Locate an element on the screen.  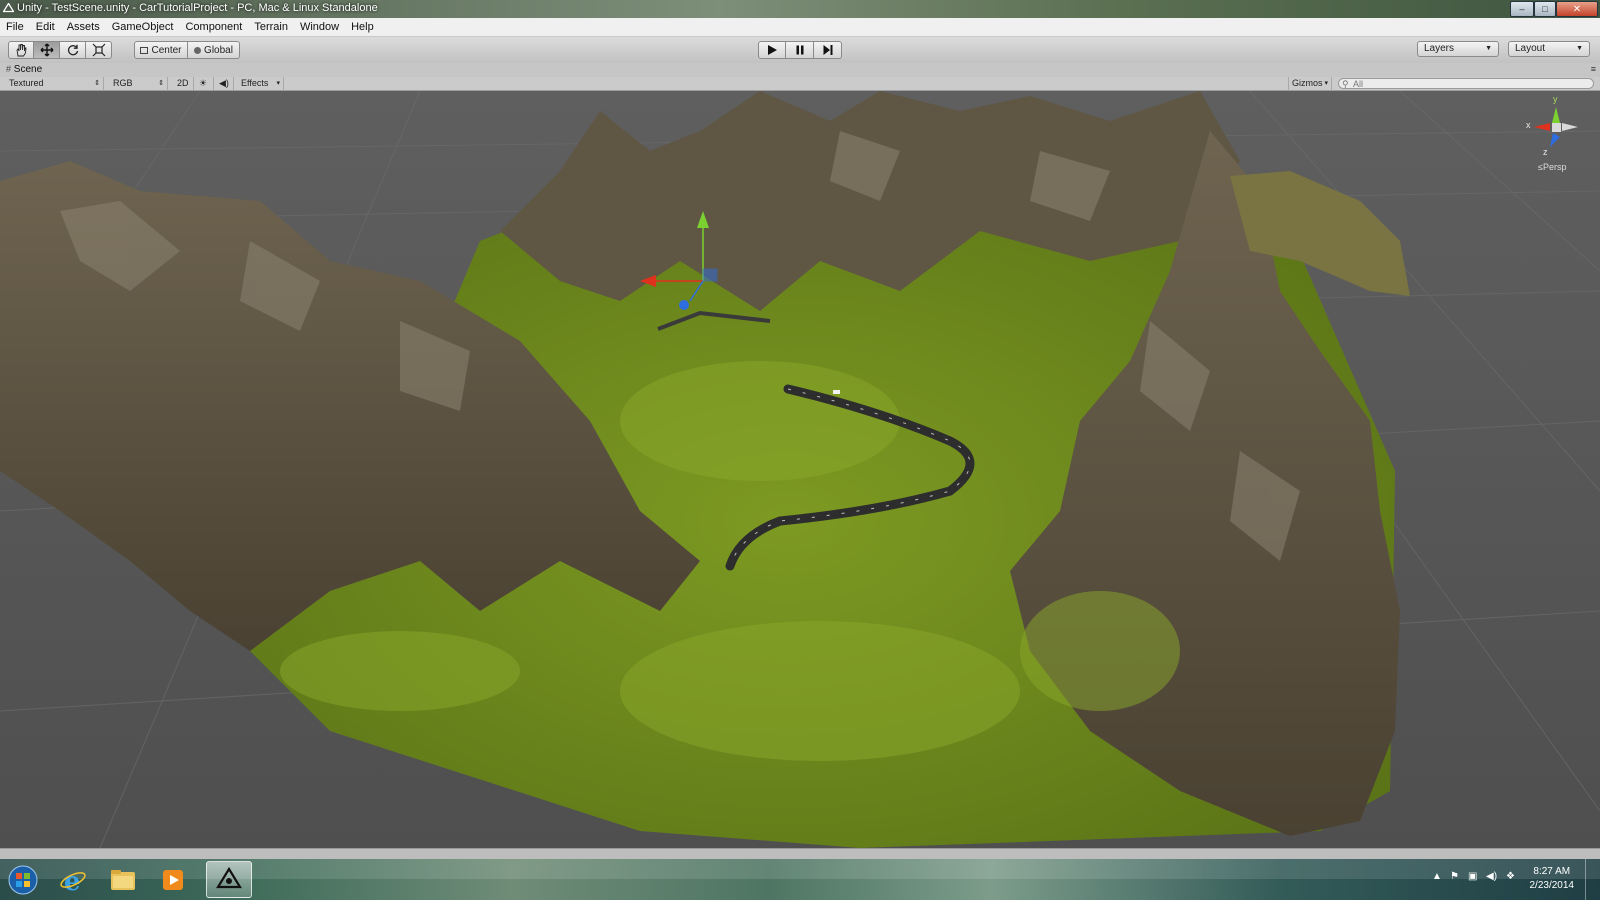
pivot-mode-icon is located at coordinates (144, 50).